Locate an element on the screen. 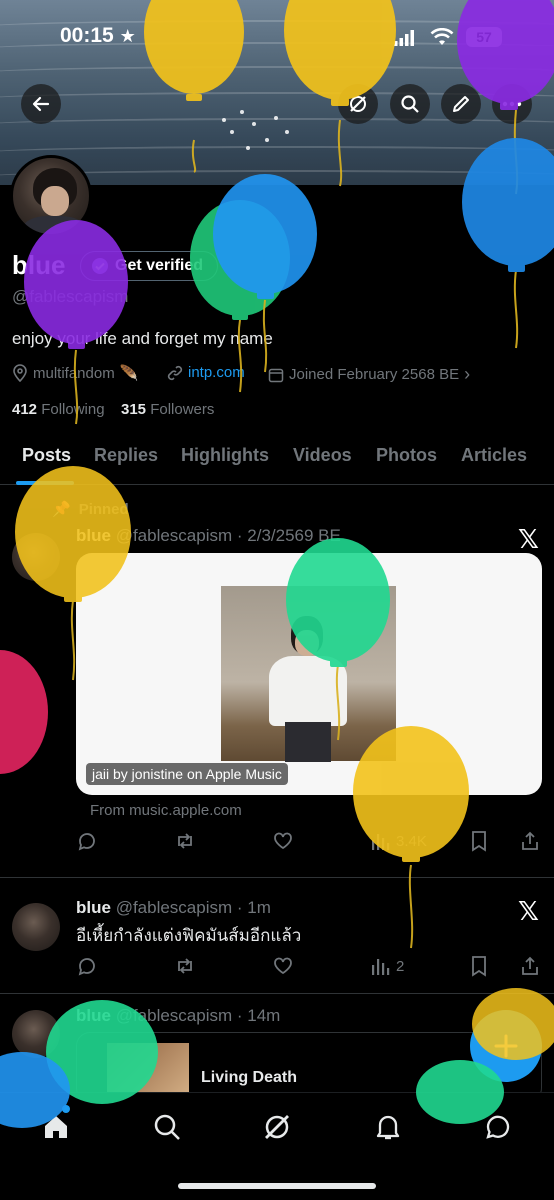 The image size is (554, 1200). joined-text: Joined February 2568 BE is located at coordinates (374, 374).